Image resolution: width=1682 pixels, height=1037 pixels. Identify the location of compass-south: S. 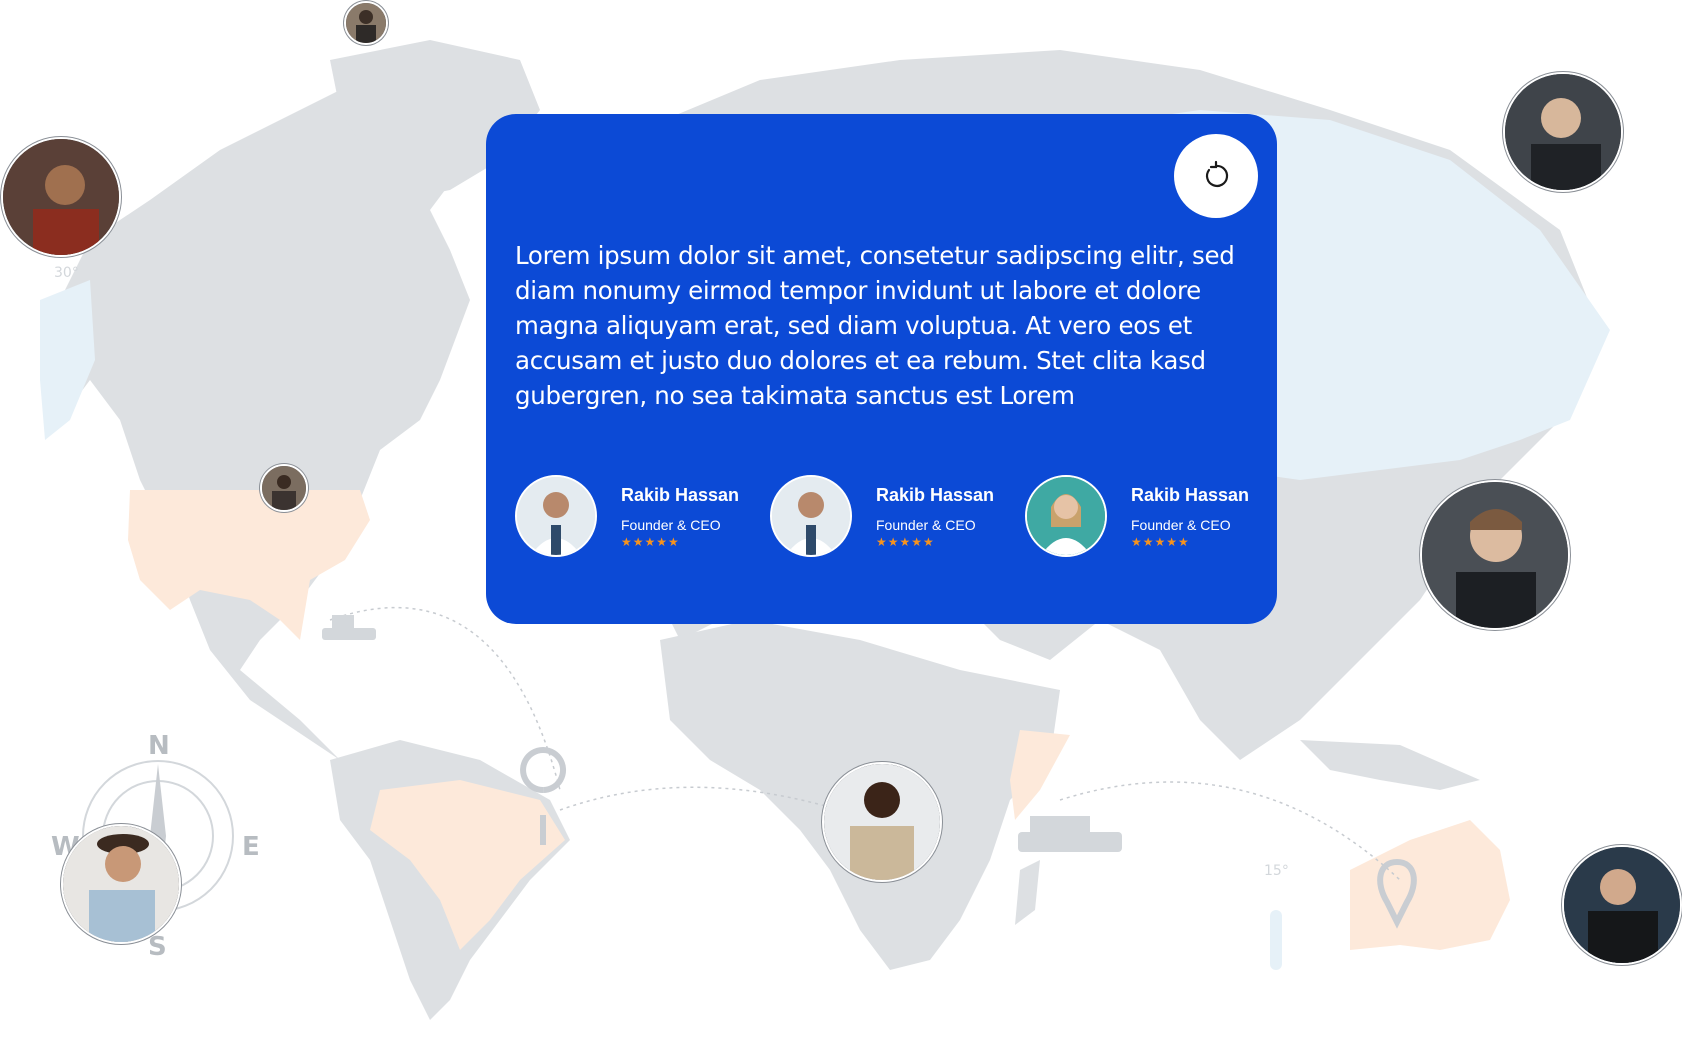
(157, 947).